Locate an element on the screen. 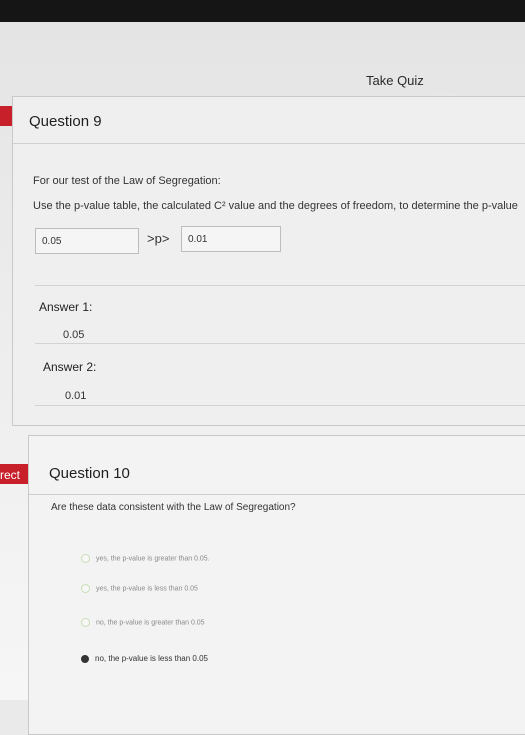  option-no-less: no, the p-value is less than 0.05 is located at coordinates (144, 658).